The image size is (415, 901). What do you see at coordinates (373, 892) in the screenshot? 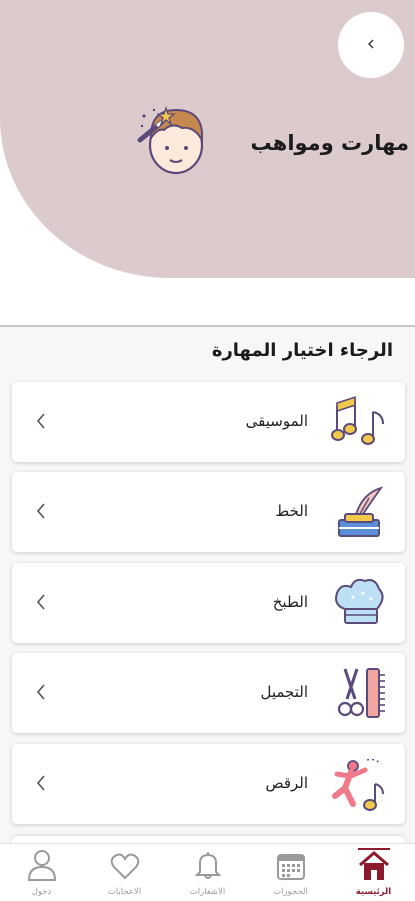
I see `nav-label: الرئيسية` at bounding box center [373, 892].